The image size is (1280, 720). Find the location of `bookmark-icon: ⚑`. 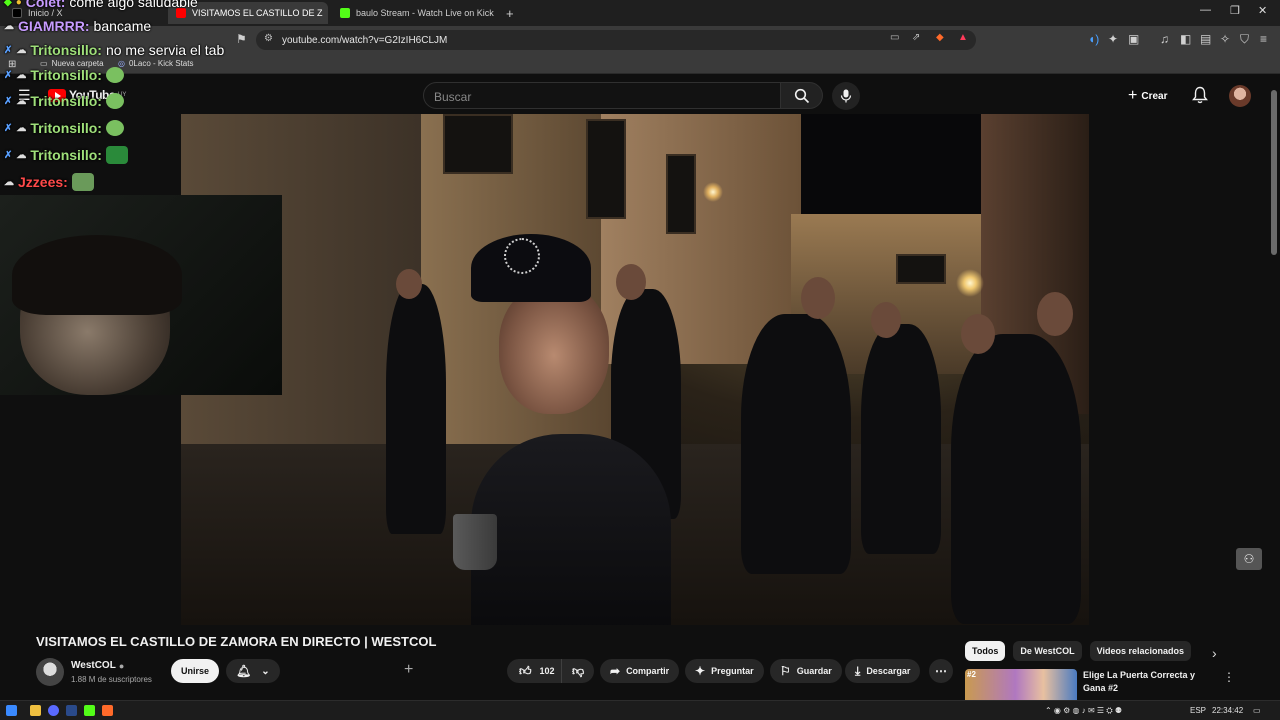

bookmark-icon: ⚑ is located at coordinates (241, 39).